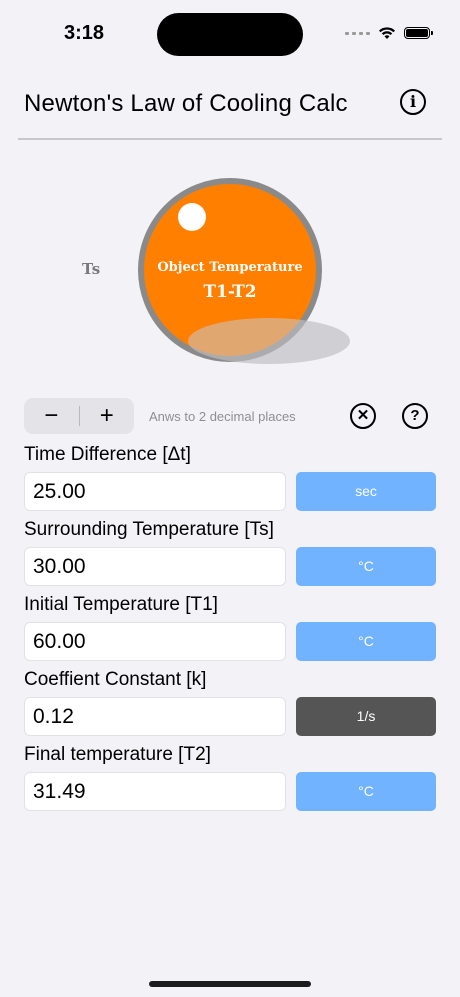 The width and height of the screenshot is (460, 997). I want to click on final-temperature-label: Final temperature [T2], so click(117, 754).